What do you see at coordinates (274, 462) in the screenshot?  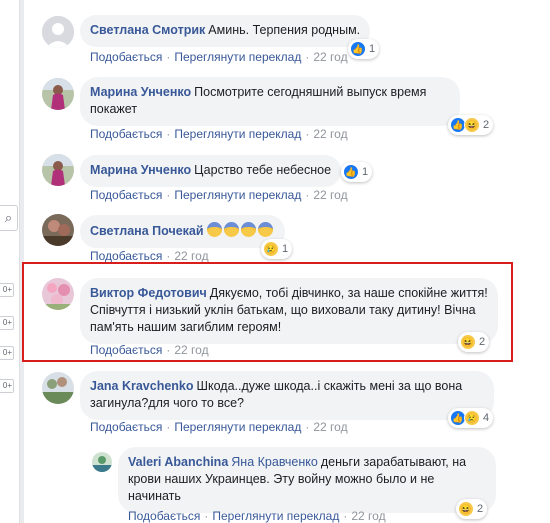 I see `mentioned-user: Яна Кравченко` at bounding box center [274, 462].